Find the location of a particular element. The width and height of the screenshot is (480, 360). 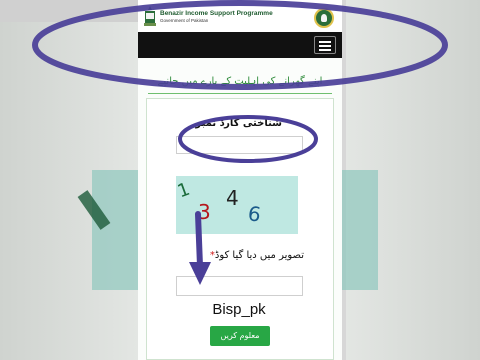

bisp-seal-icon is located at coordinates (324, 18).